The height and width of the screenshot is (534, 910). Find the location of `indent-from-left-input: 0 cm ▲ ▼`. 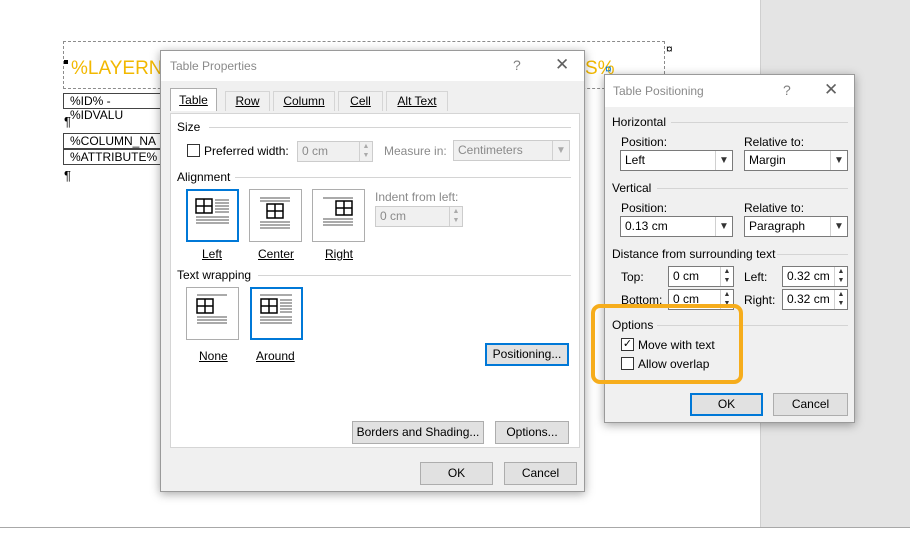

indent-from-left-input: 0 cm ▲ ▼ is located at coordinates (419, 216).